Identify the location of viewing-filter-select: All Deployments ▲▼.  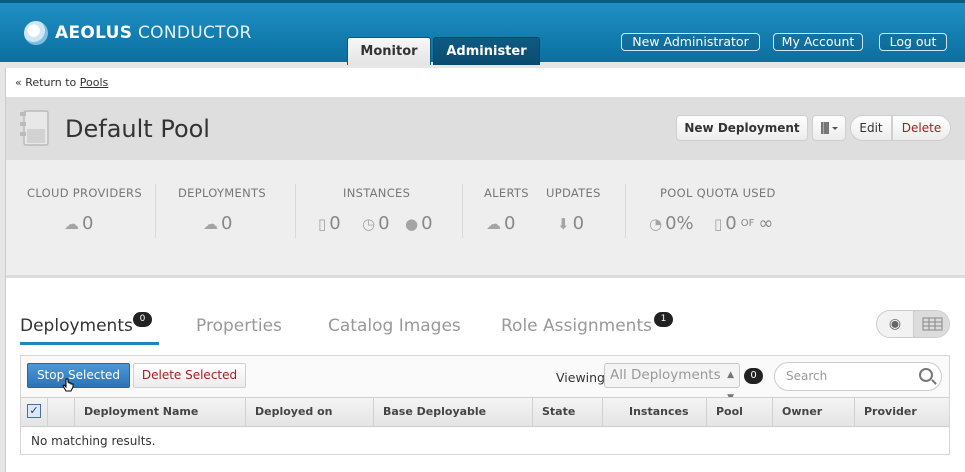
(672, 383).